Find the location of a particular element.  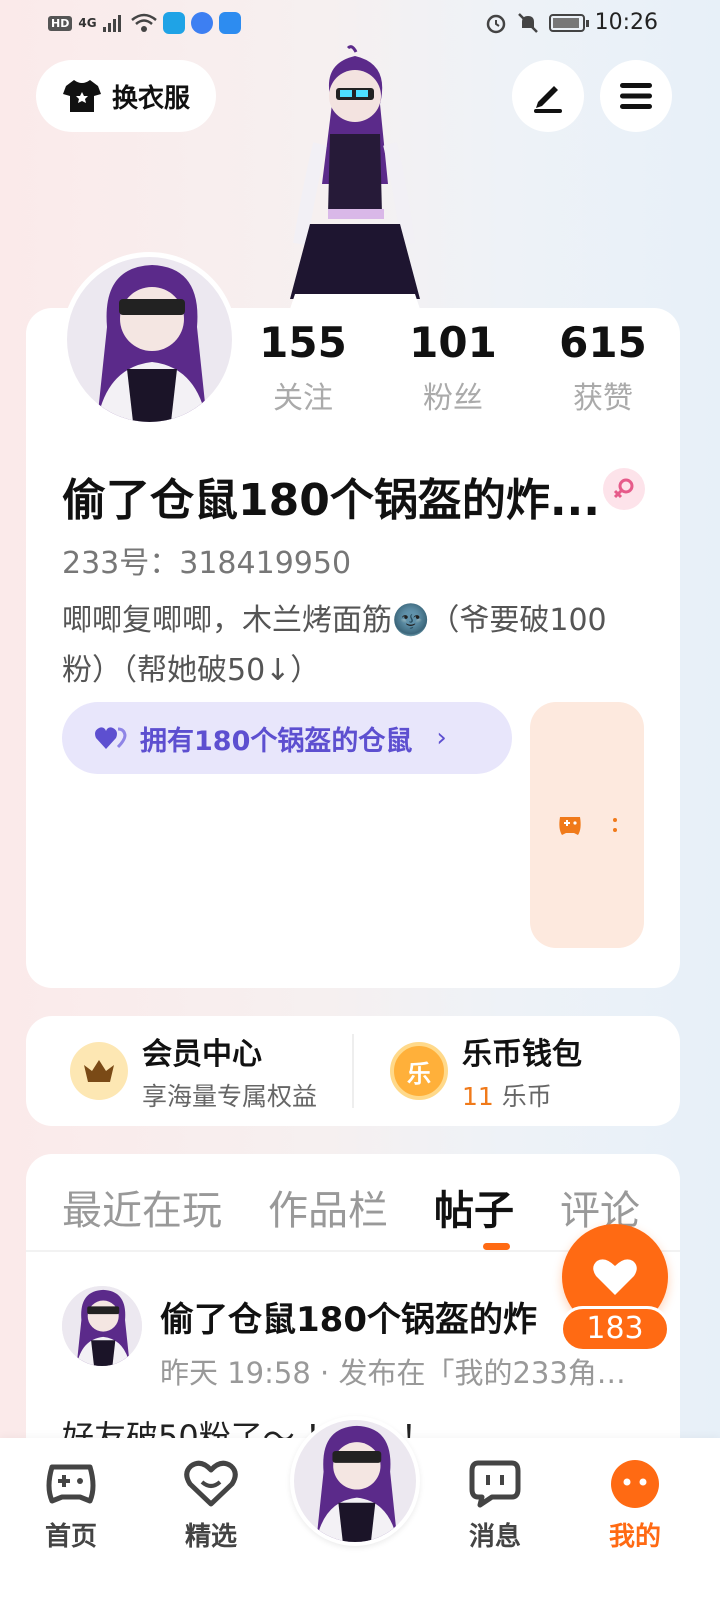

member-center-subtitle: 享海量专属权益 is located at coordinates (230, 1096).